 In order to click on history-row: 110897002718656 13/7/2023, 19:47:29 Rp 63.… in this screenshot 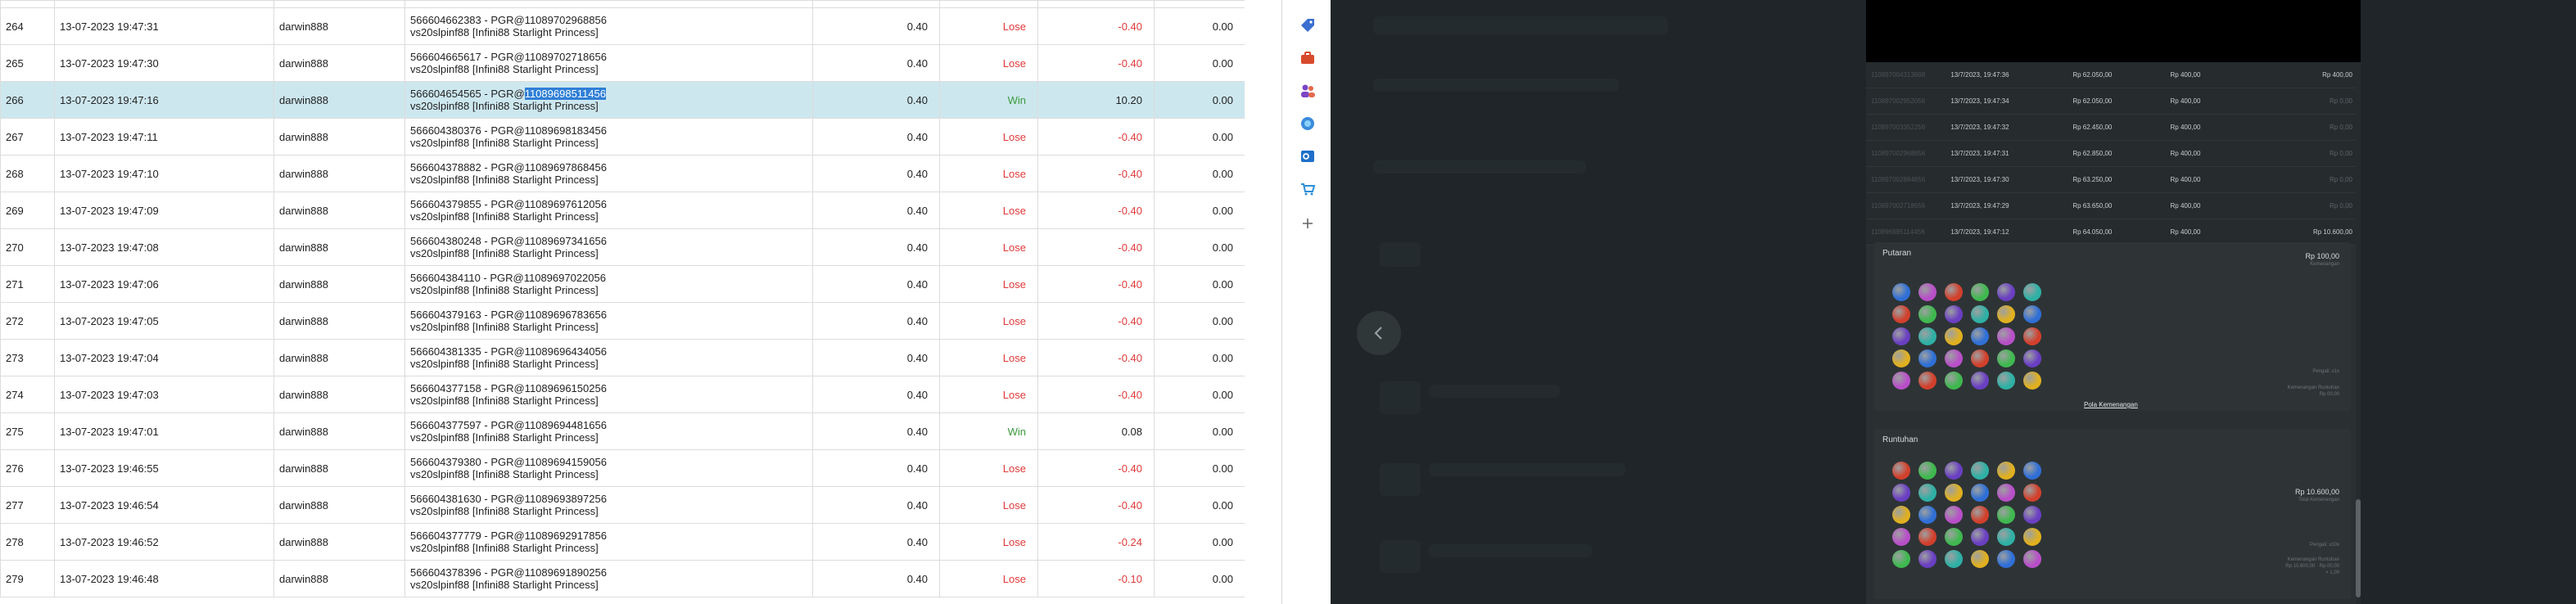, I will do `click(2113, 206)`.